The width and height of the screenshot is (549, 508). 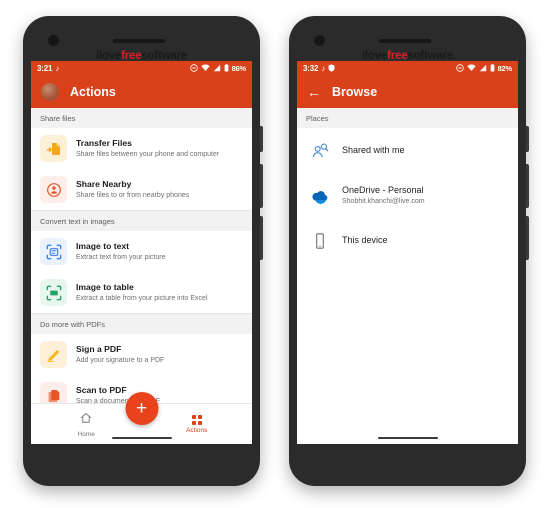 I want to click on list-item-this-device: This device, so click(x=407, y=240).